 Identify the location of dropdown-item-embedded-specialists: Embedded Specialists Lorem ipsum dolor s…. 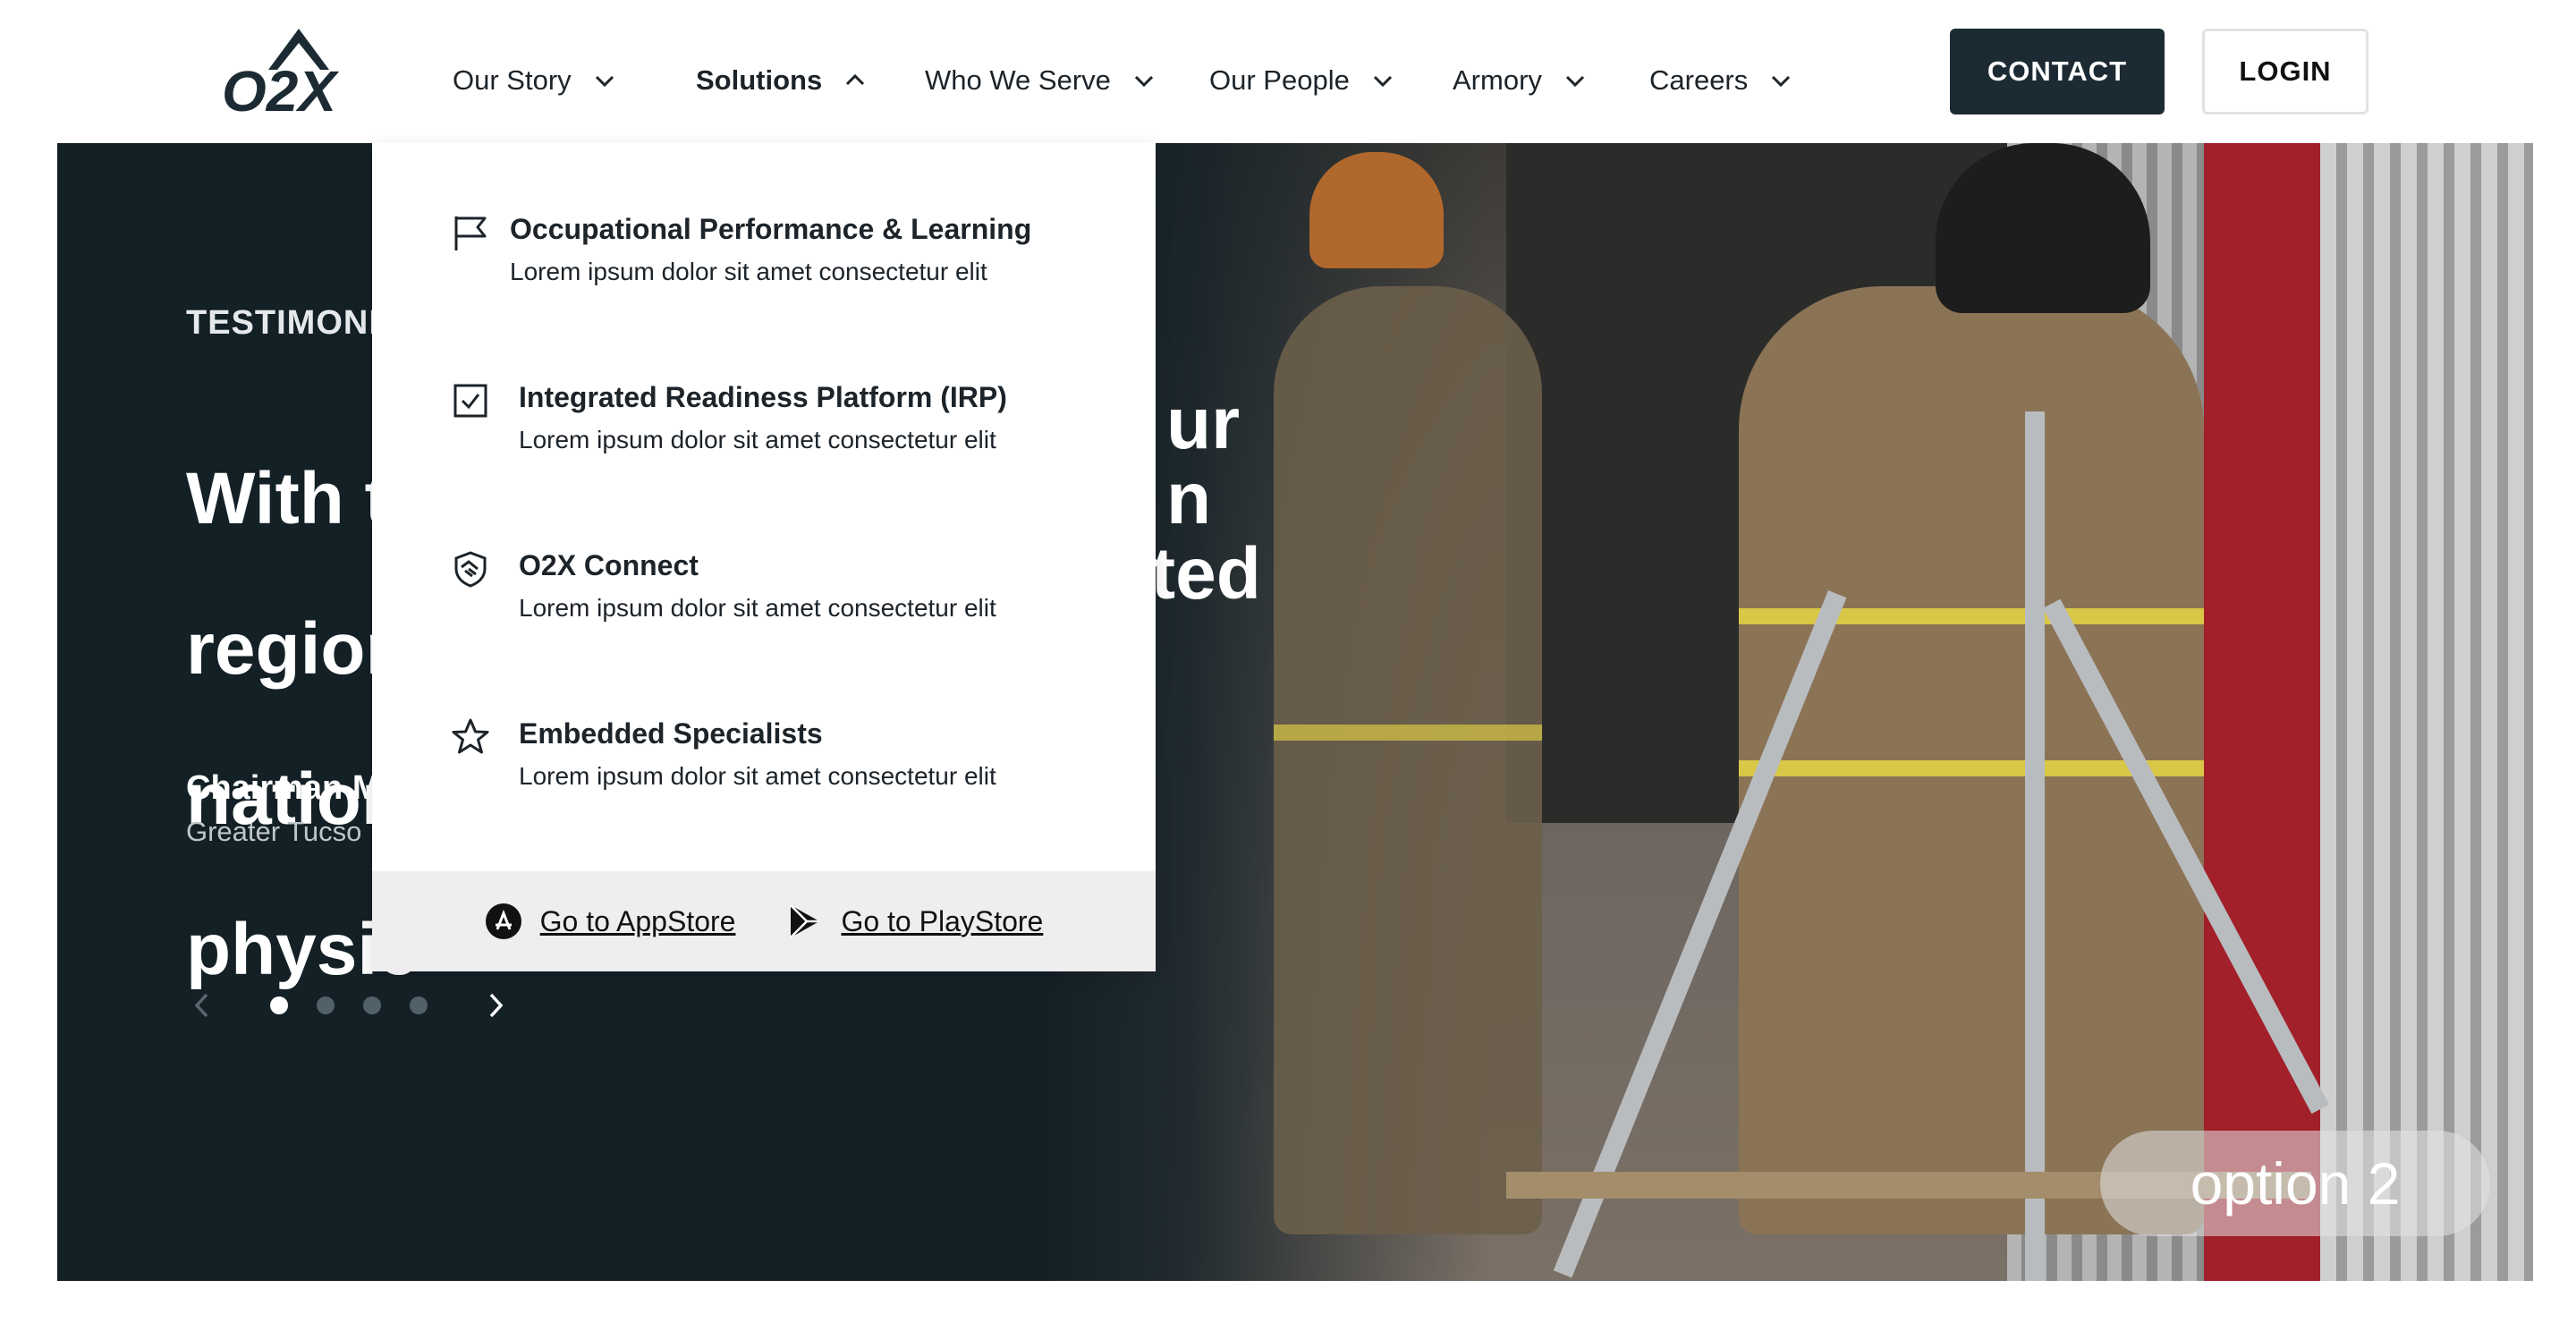
(791, 767).